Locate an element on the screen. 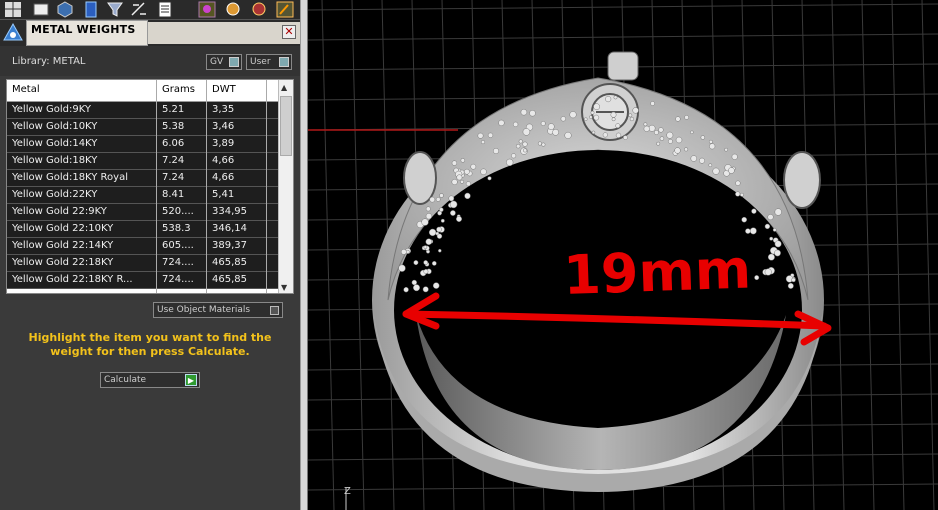 The height and width of the screenshot is (510, 938). panel-title: METAL WEIGHTS is located at coordinates (83, 29).